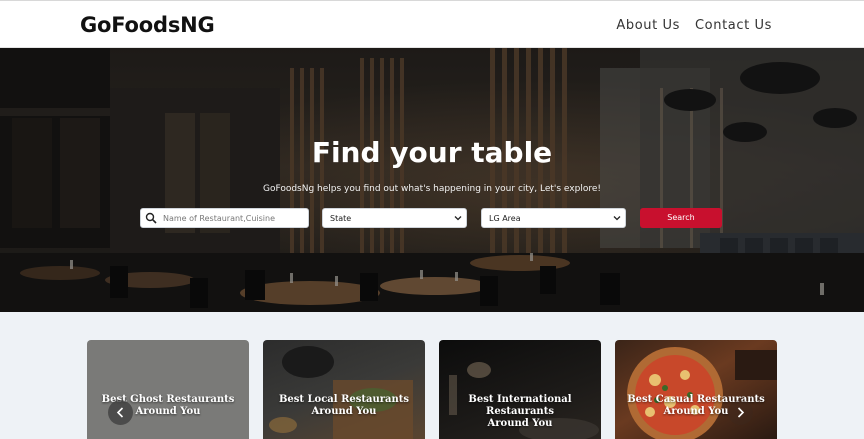  I want to click on state-select: State, so click(394, 218).